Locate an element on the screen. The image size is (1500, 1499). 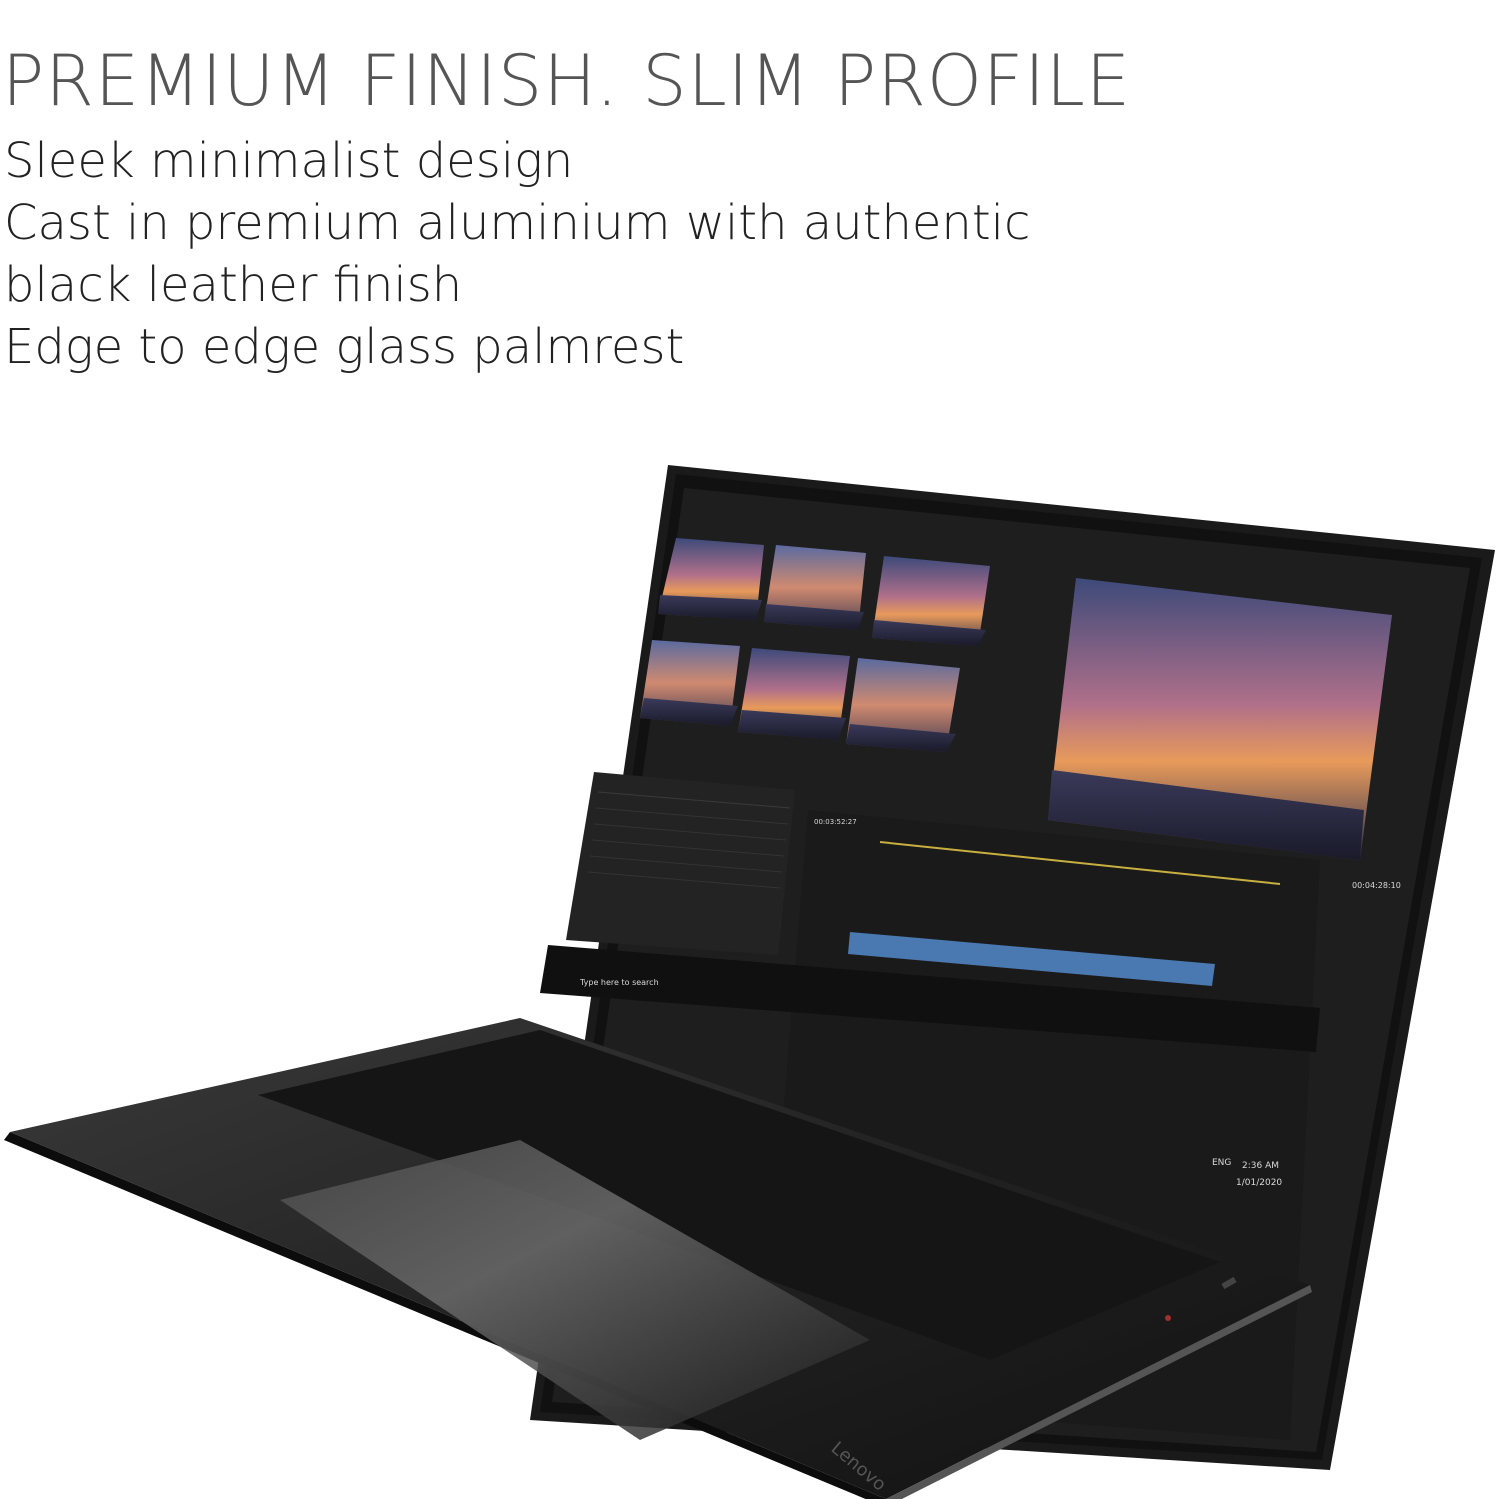
sequence-timecode: 00:03:52:27 is located at coordinates (835, 822).